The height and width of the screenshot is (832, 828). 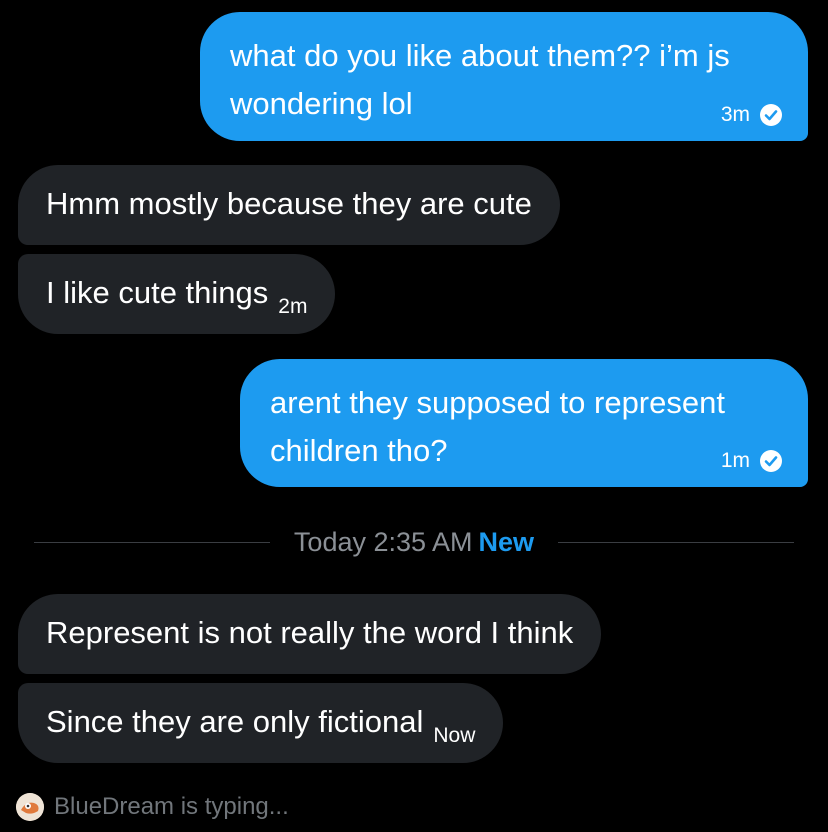 I want to click on message-time: 1m, so click(x=735, y=460).